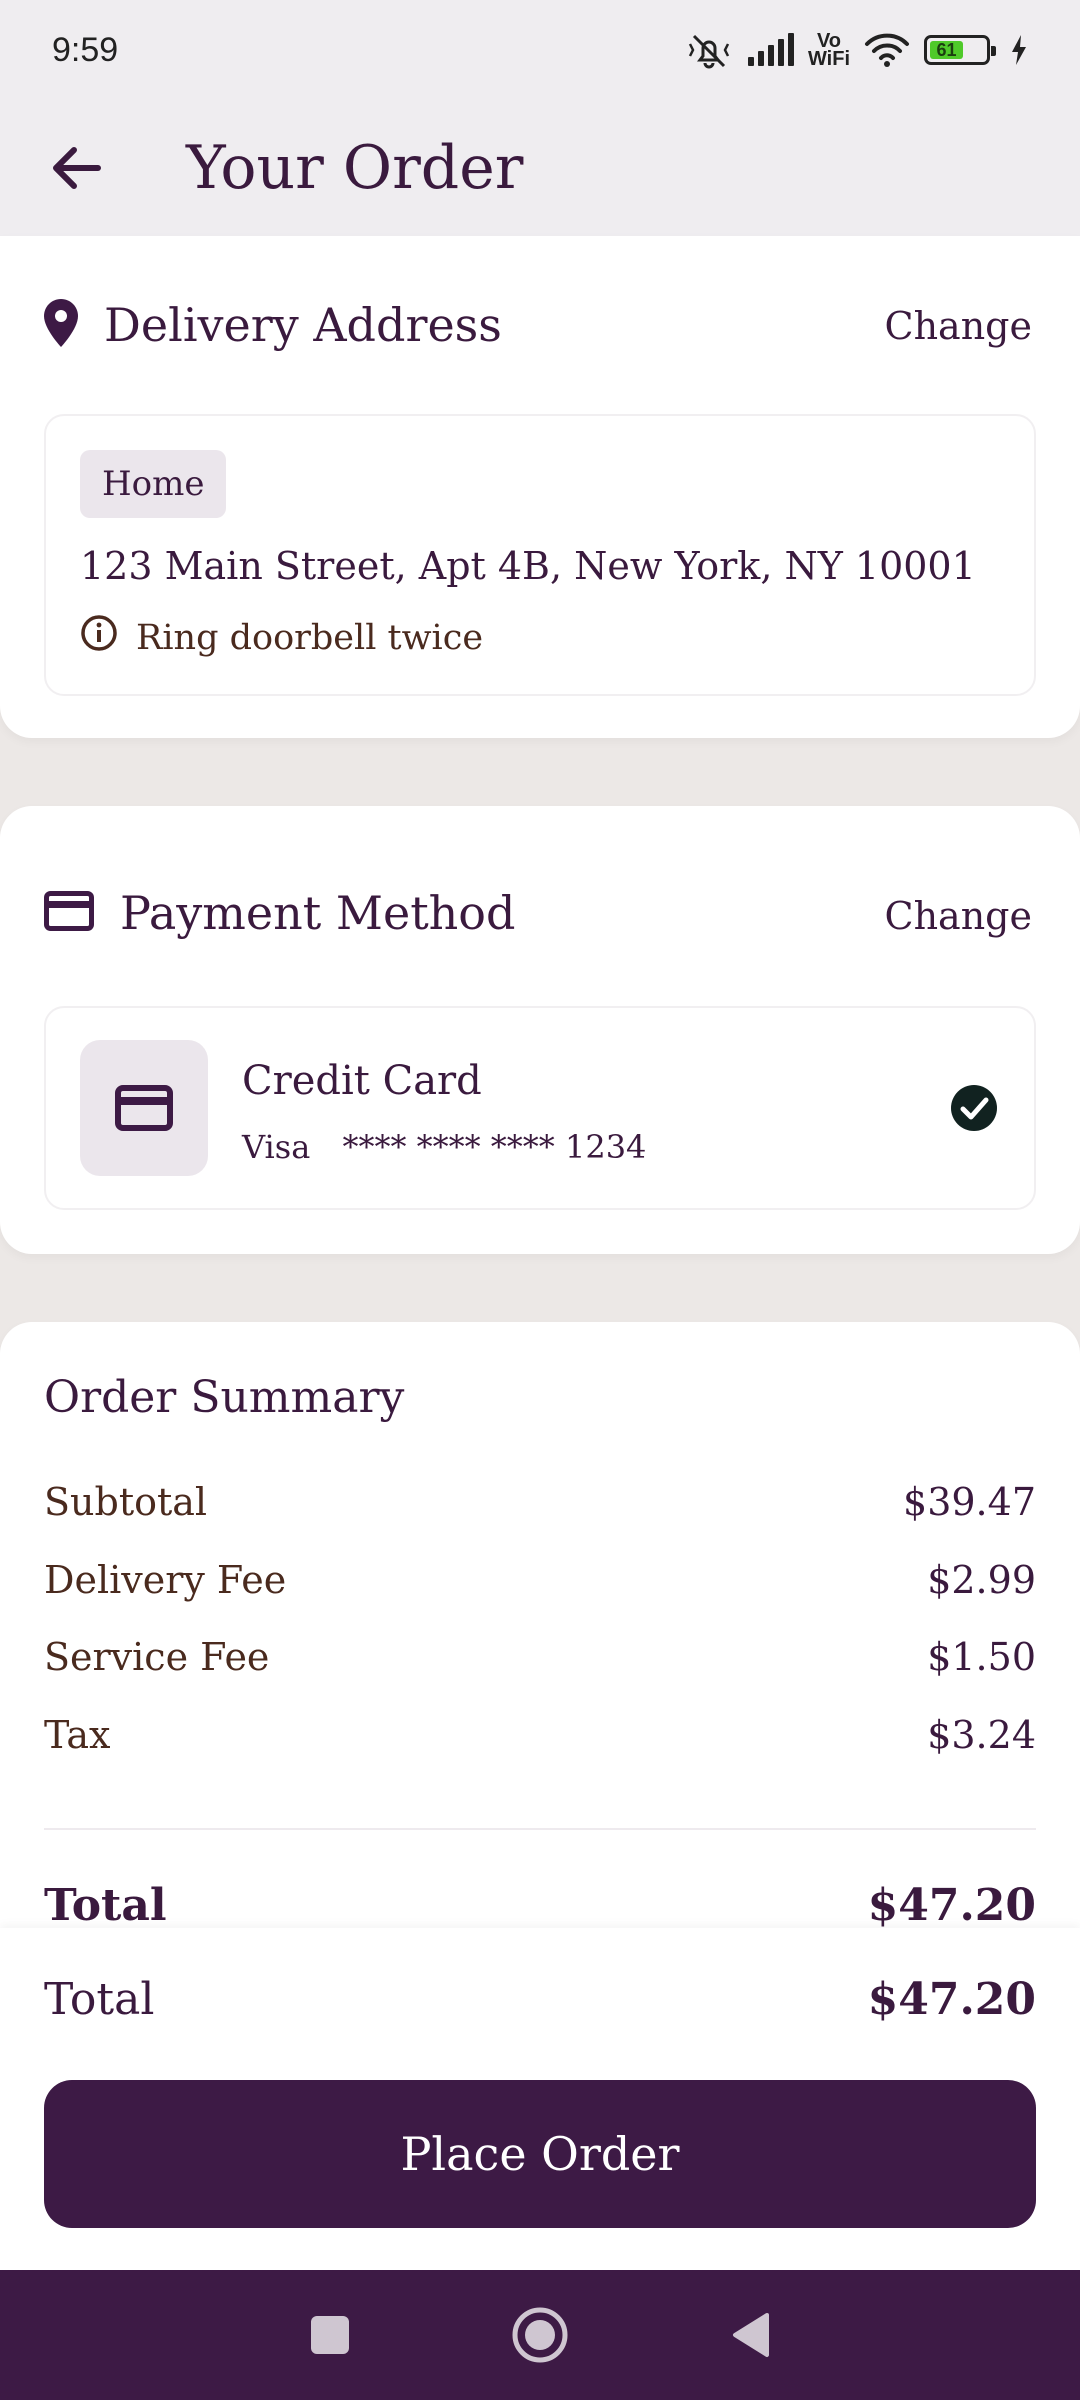 The width and height of the screenshot is (1080, 2400). I want to click on place-order-button: Place Order, so click(540, 2154).